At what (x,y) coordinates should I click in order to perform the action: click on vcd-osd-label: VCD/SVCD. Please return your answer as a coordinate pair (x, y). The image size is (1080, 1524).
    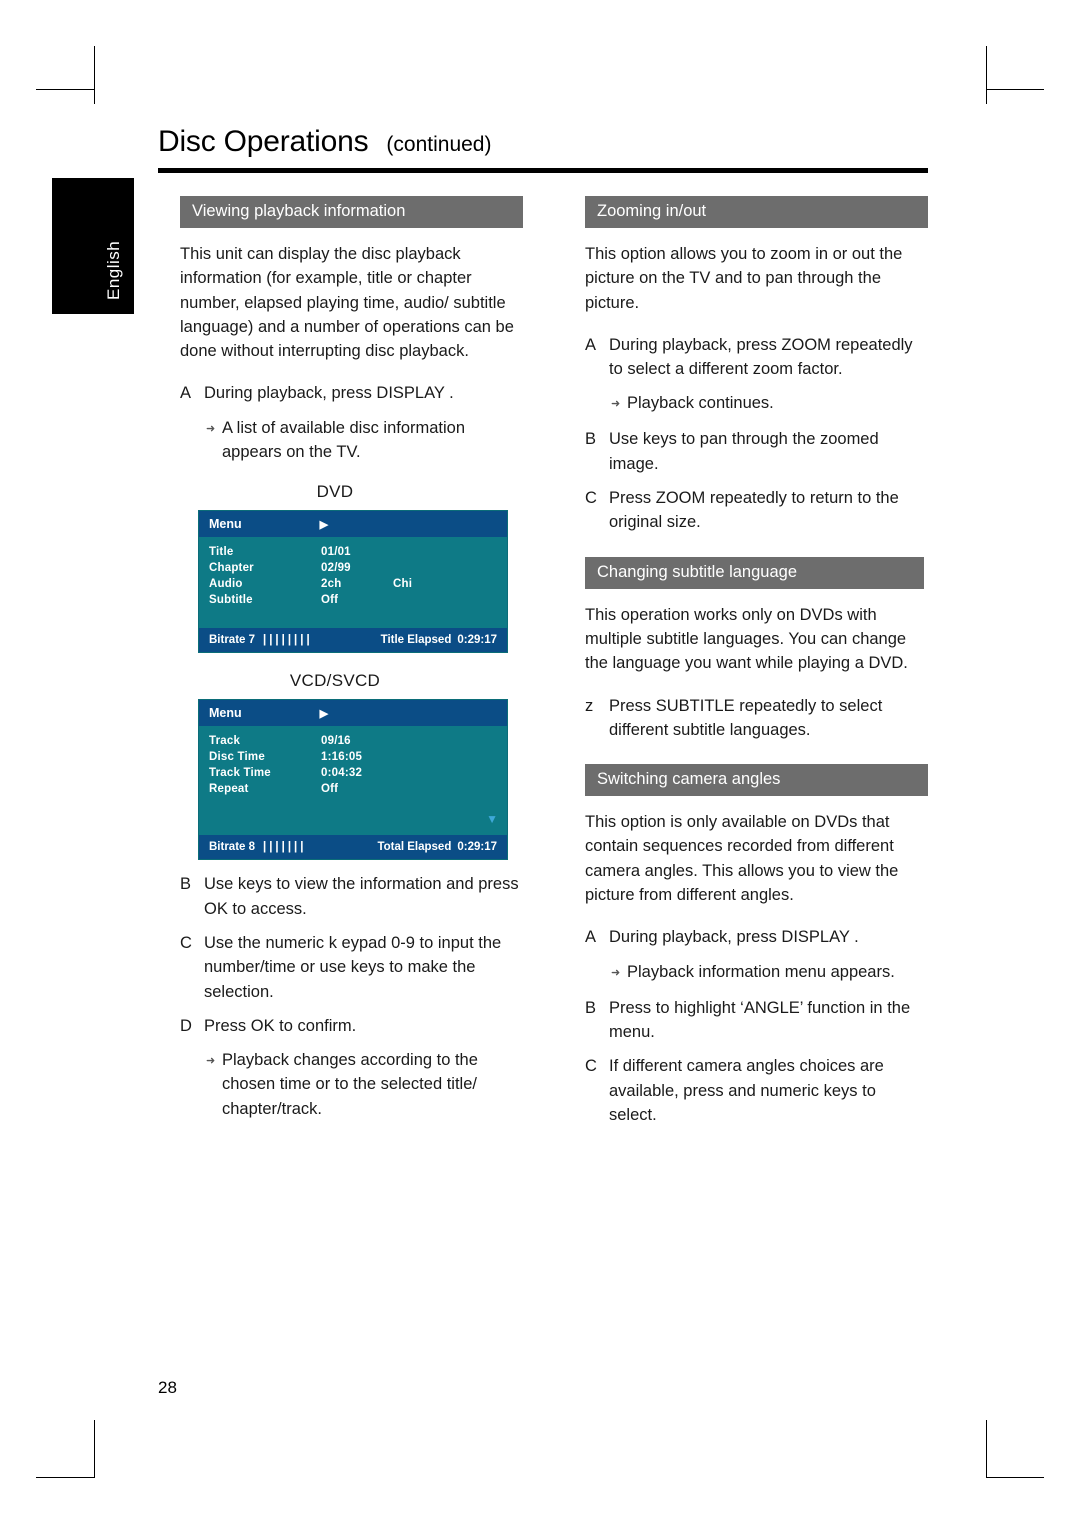
    Looking at the image, I should click on (335, 681).